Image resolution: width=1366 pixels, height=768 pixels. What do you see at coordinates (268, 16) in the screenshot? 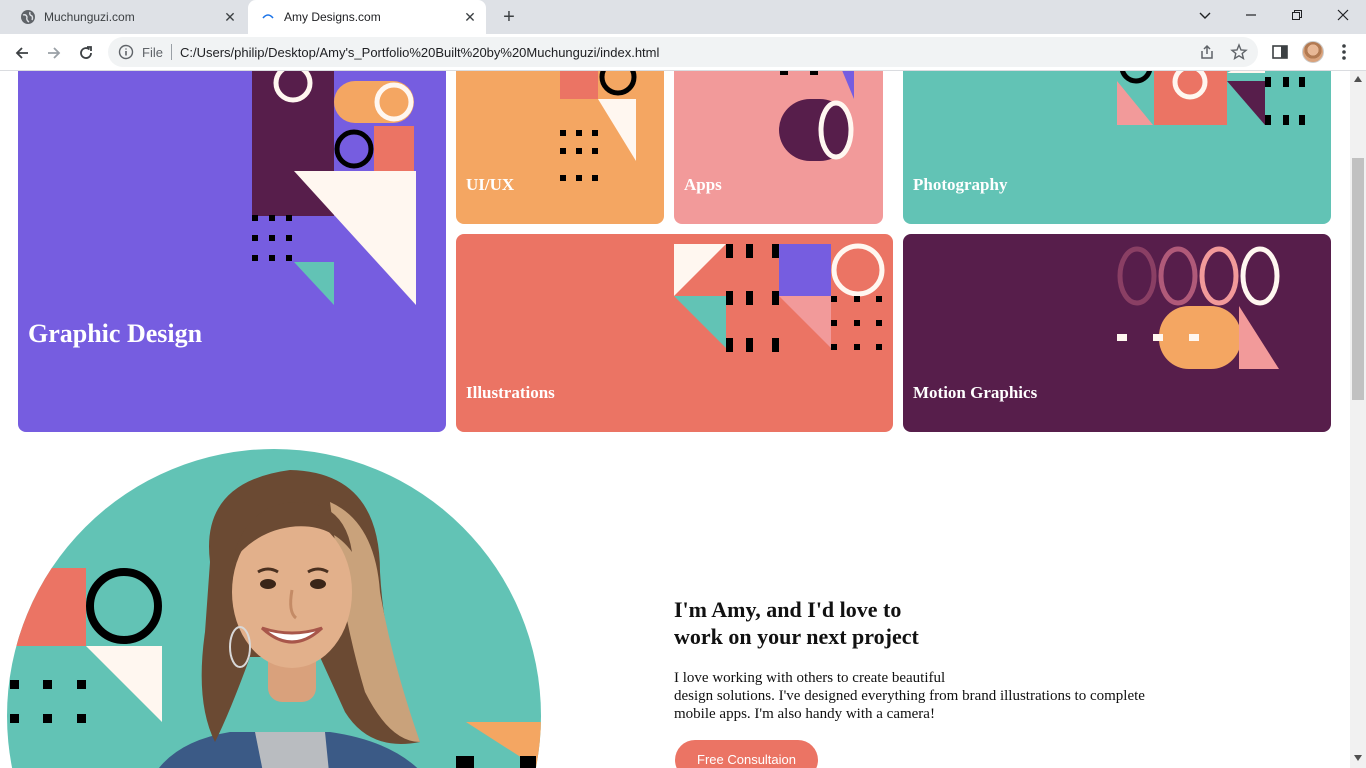
I see `loading-favicon-icon` at bounding box center [268, 16].